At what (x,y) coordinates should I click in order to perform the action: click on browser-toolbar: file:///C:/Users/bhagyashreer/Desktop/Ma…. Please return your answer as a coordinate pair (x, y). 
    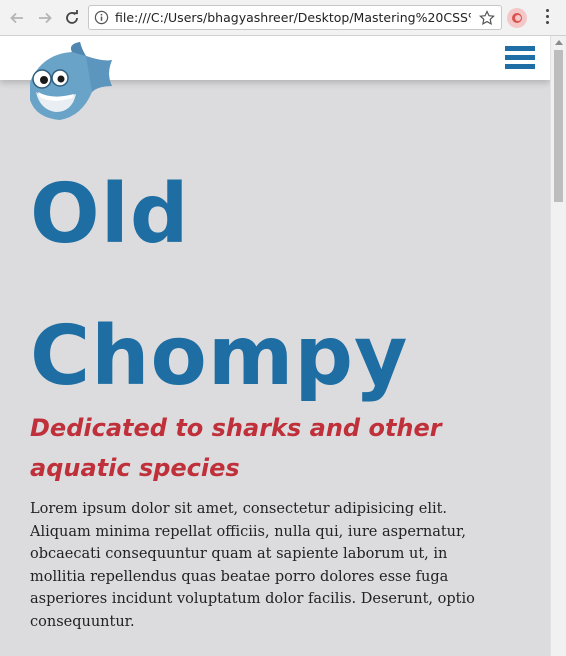
    Looking at the image, I should click on (283, 18).